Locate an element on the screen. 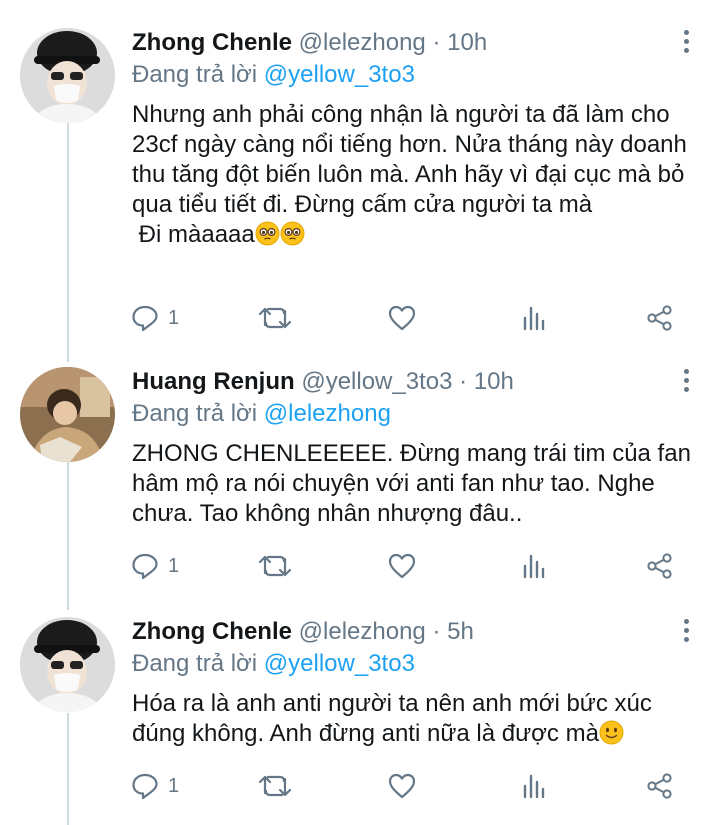  tweet-header: Huang Renjun @yellow_3to3 · 10h is located at coordinates (323, 382).